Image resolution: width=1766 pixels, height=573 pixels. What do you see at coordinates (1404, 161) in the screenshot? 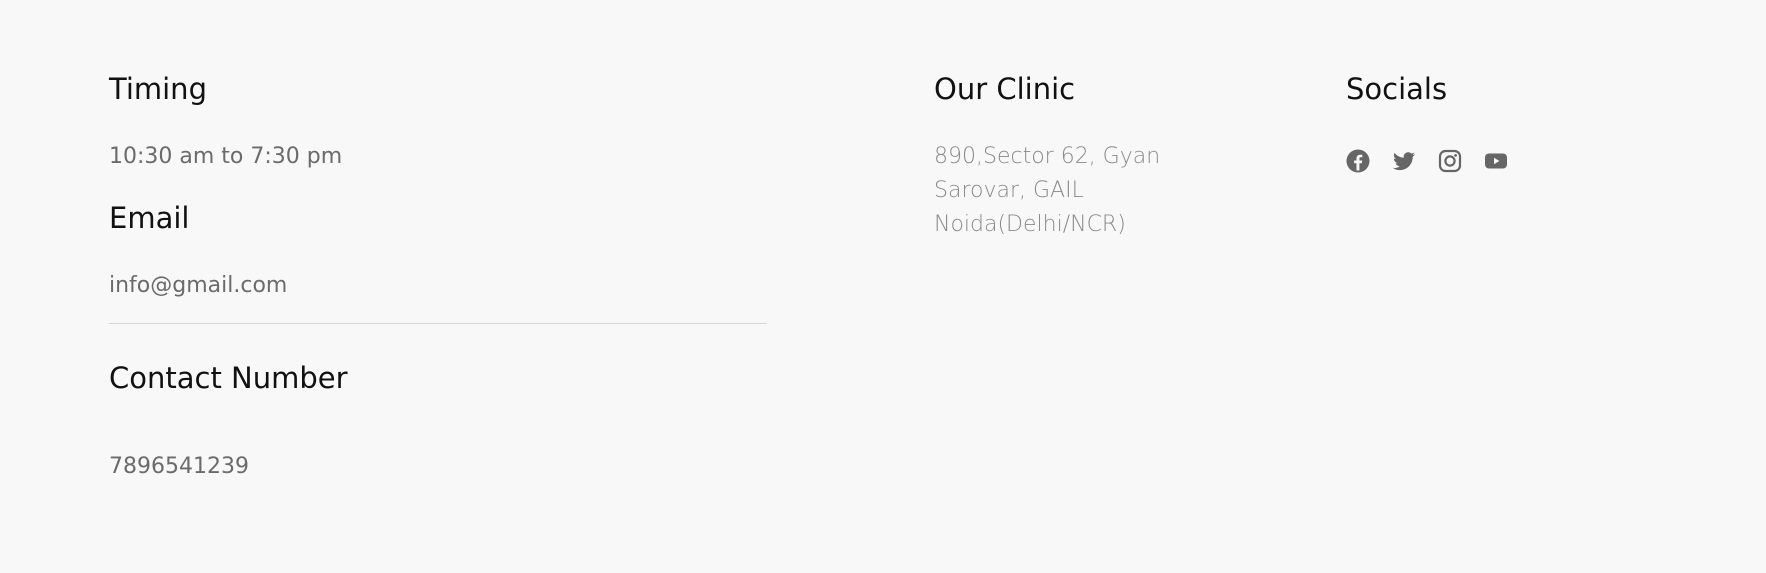
I see `twitter-icon` at bounding box center [1404, 161].